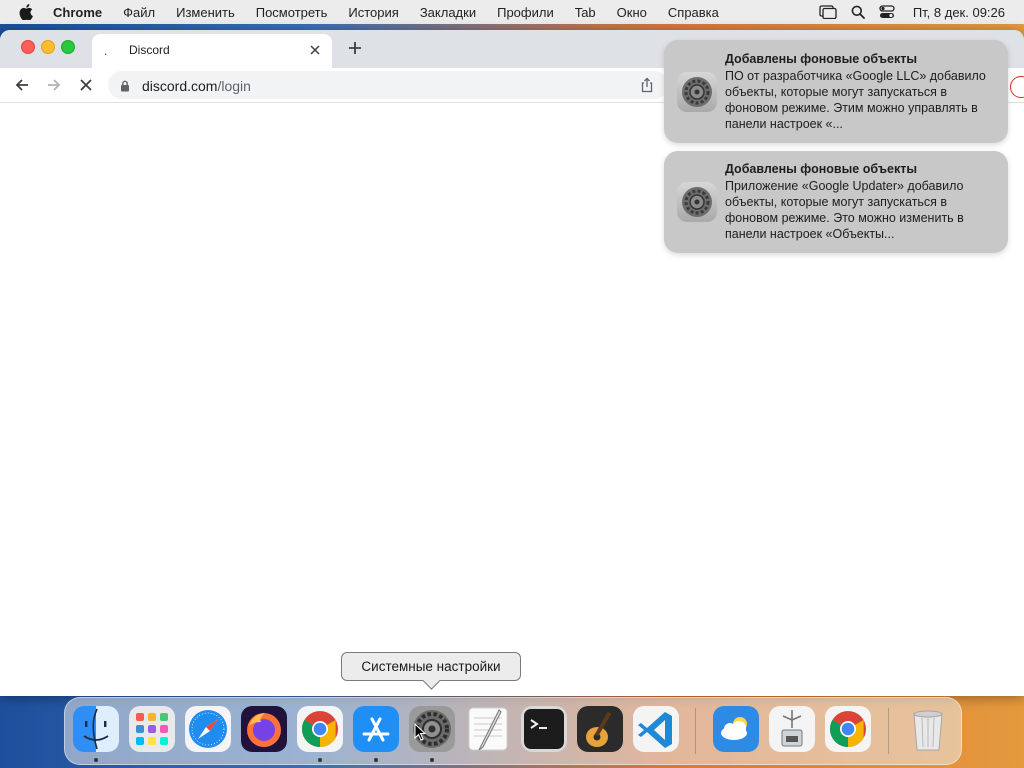 This screenshot has height=768, width=1024. What do you see at coordinates (96, 729) in the screenshot?
I see `finder-icon` at bounding box center [96, 729].